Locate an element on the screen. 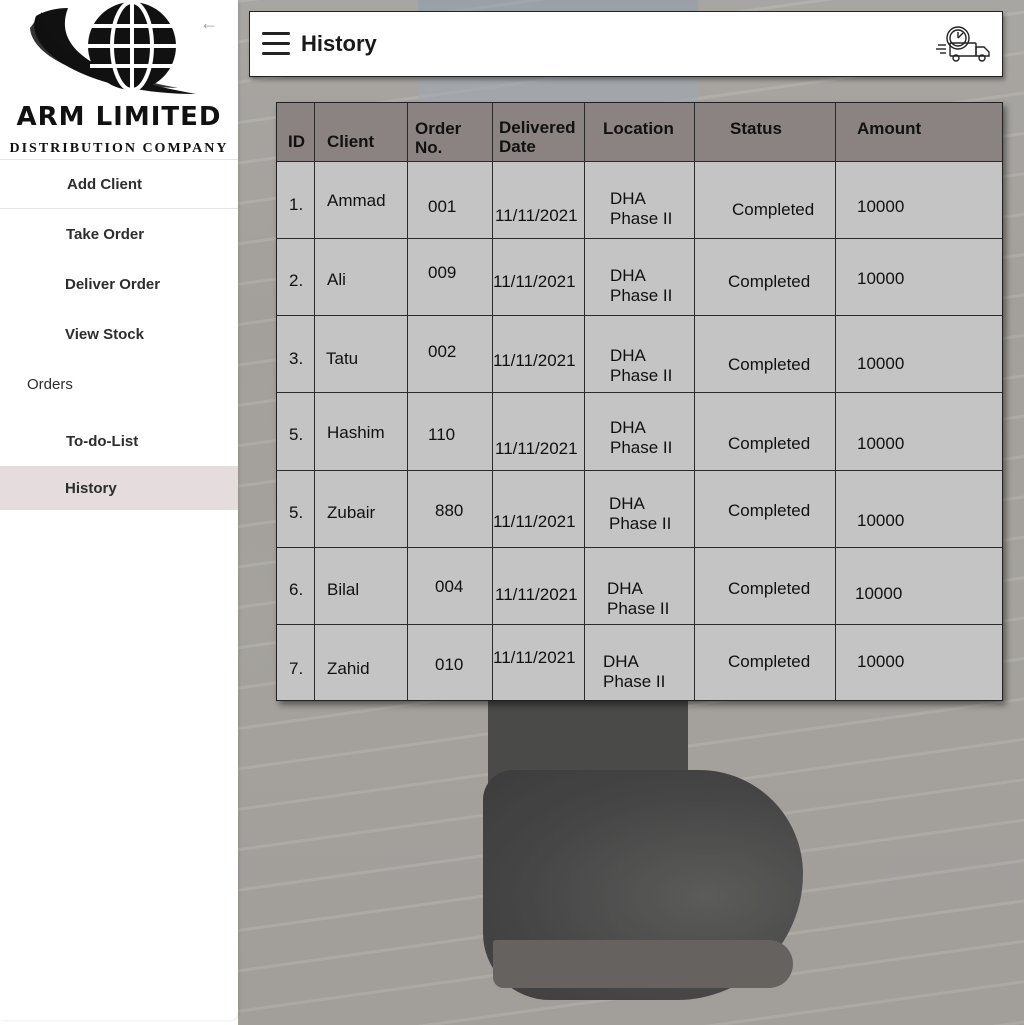 The width and height of the screenshot is (1024, 1025). globe-logo-icon is located at coordinates (118, 49).